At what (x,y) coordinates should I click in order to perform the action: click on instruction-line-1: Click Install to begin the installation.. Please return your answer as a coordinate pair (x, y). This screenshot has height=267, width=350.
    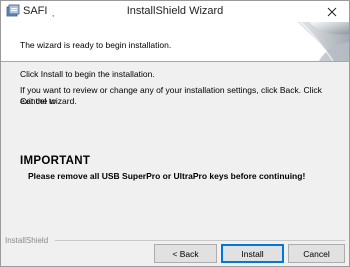
    Looking at the image, I should click on (87, 74).